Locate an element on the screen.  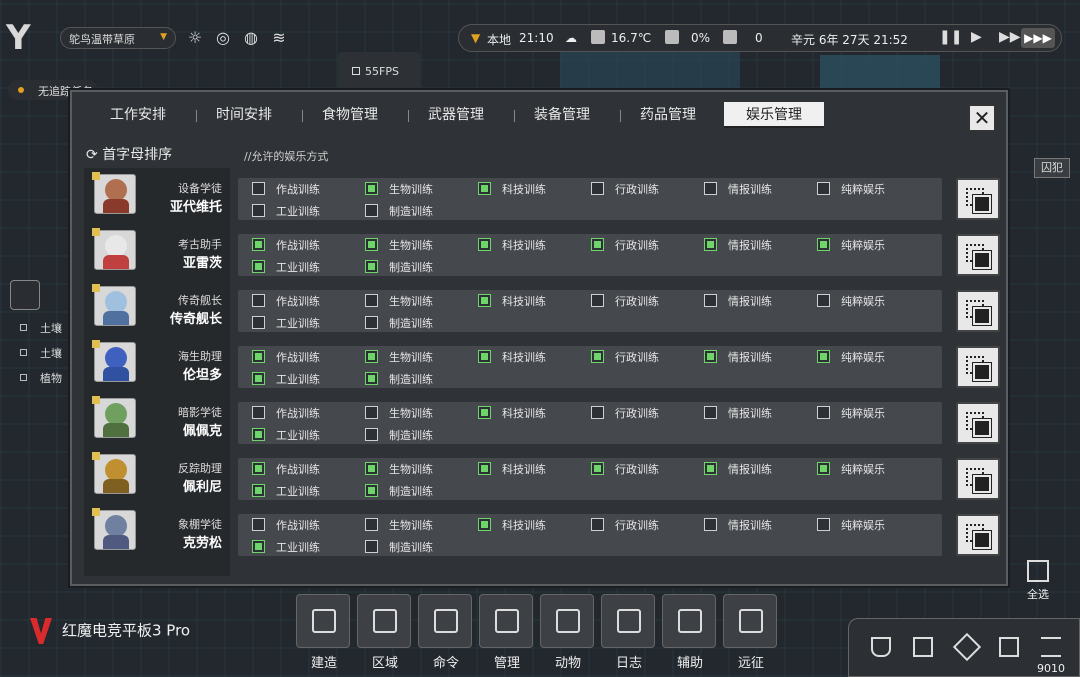
folder-icon is located at coordinates (1009, 647).